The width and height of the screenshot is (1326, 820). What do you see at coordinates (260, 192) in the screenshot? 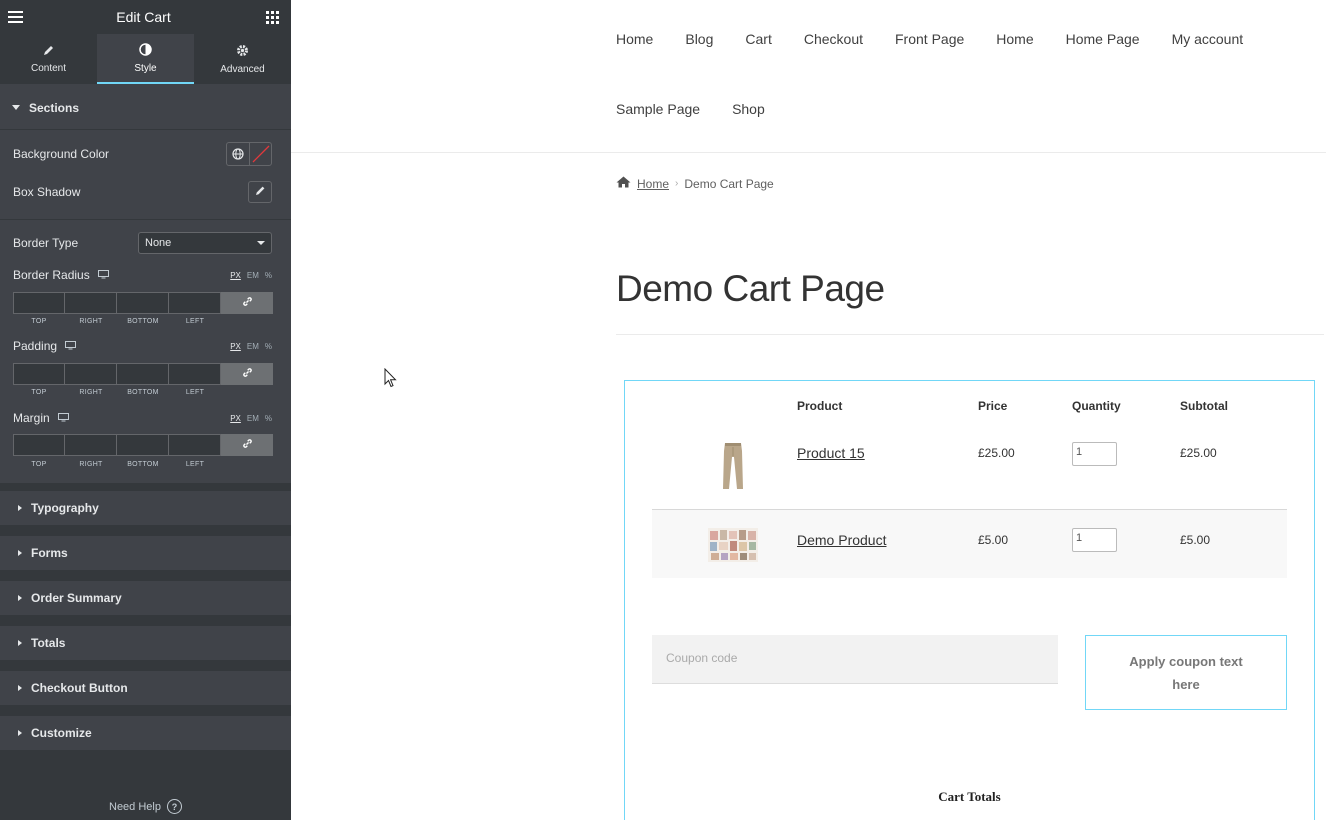
I see `box-shadow-edit-button` at bounding box center [260, 192].